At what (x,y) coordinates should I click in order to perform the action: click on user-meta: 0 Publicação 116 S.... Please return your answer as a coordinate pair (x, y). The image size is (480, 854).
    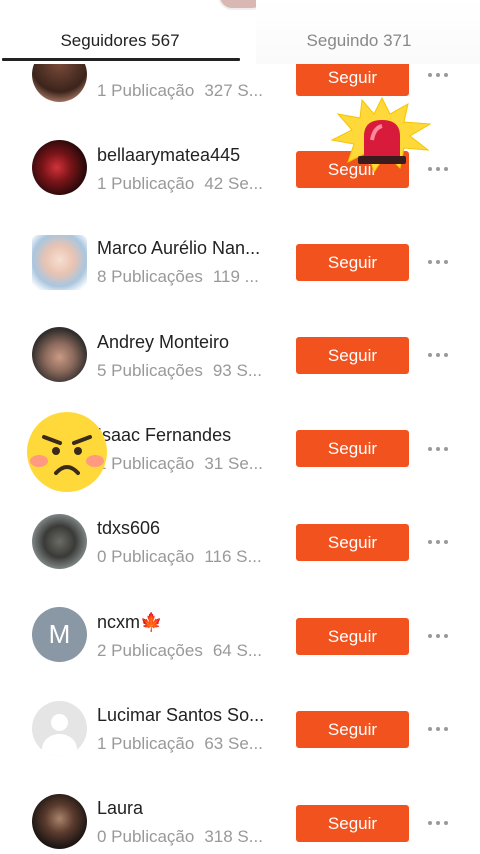
    Looking at the image, I should click on (185, 557).